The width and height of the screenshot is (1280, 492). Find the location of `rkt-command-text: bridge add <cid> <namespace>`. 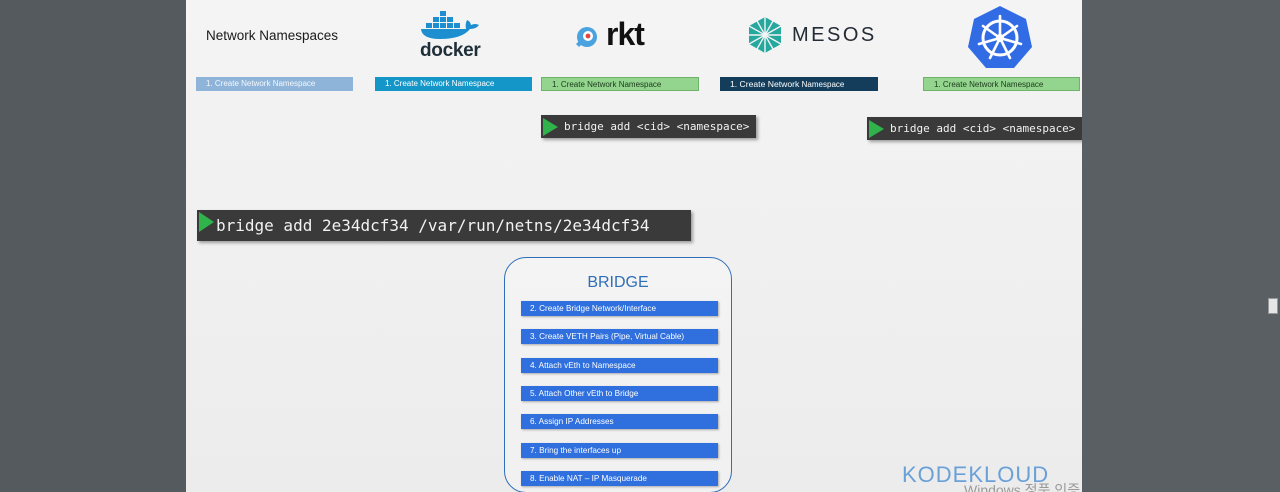

rkt-command-text: bridge add <cid> <namespace> is located at coordinates (657, 126).